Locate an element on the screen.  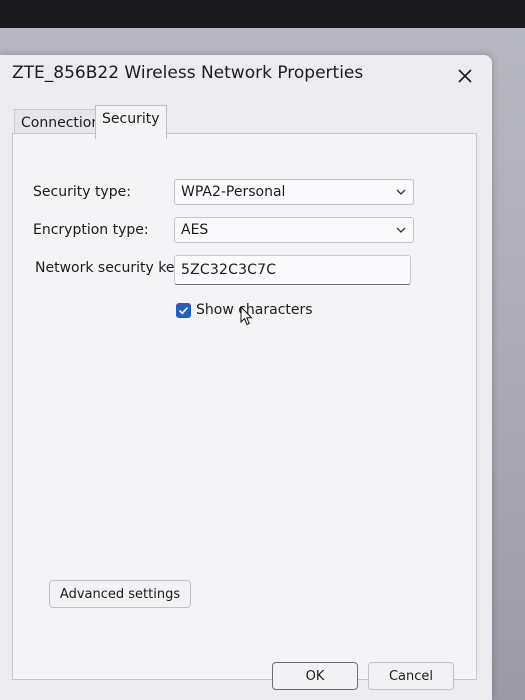
security-type-value: WPA2-Personal is located at coordinates (233, 192).